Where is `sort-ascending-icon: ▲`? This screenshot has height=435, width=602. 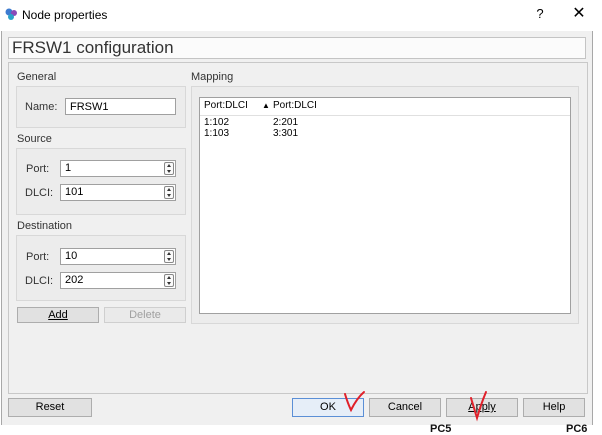 sort-ascending-icon: ▲ is located at coordinates (266, 105).